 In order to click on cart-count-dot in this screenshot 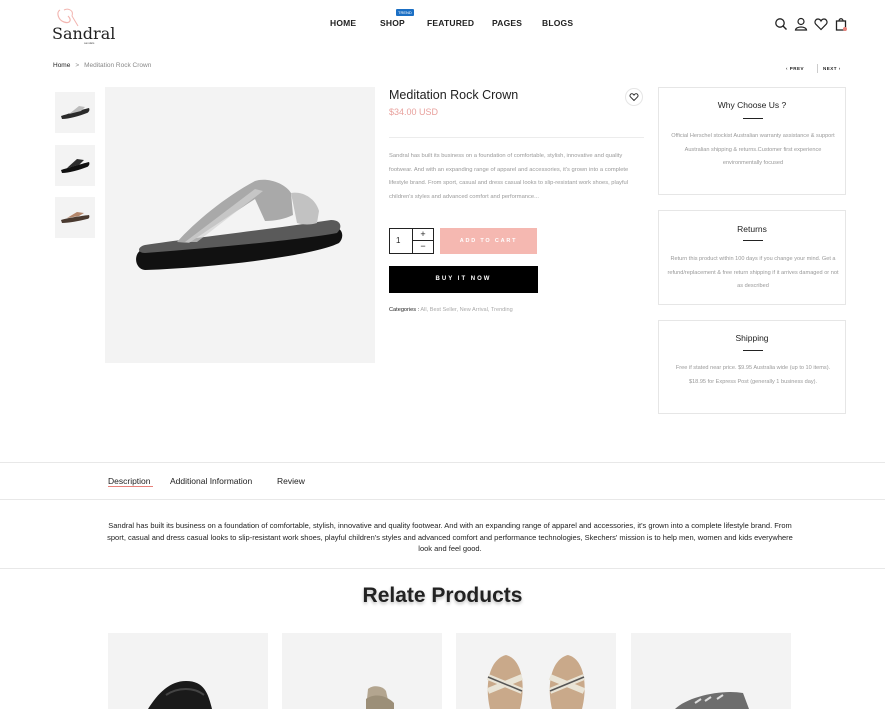, I will do `click(845, 29)`.